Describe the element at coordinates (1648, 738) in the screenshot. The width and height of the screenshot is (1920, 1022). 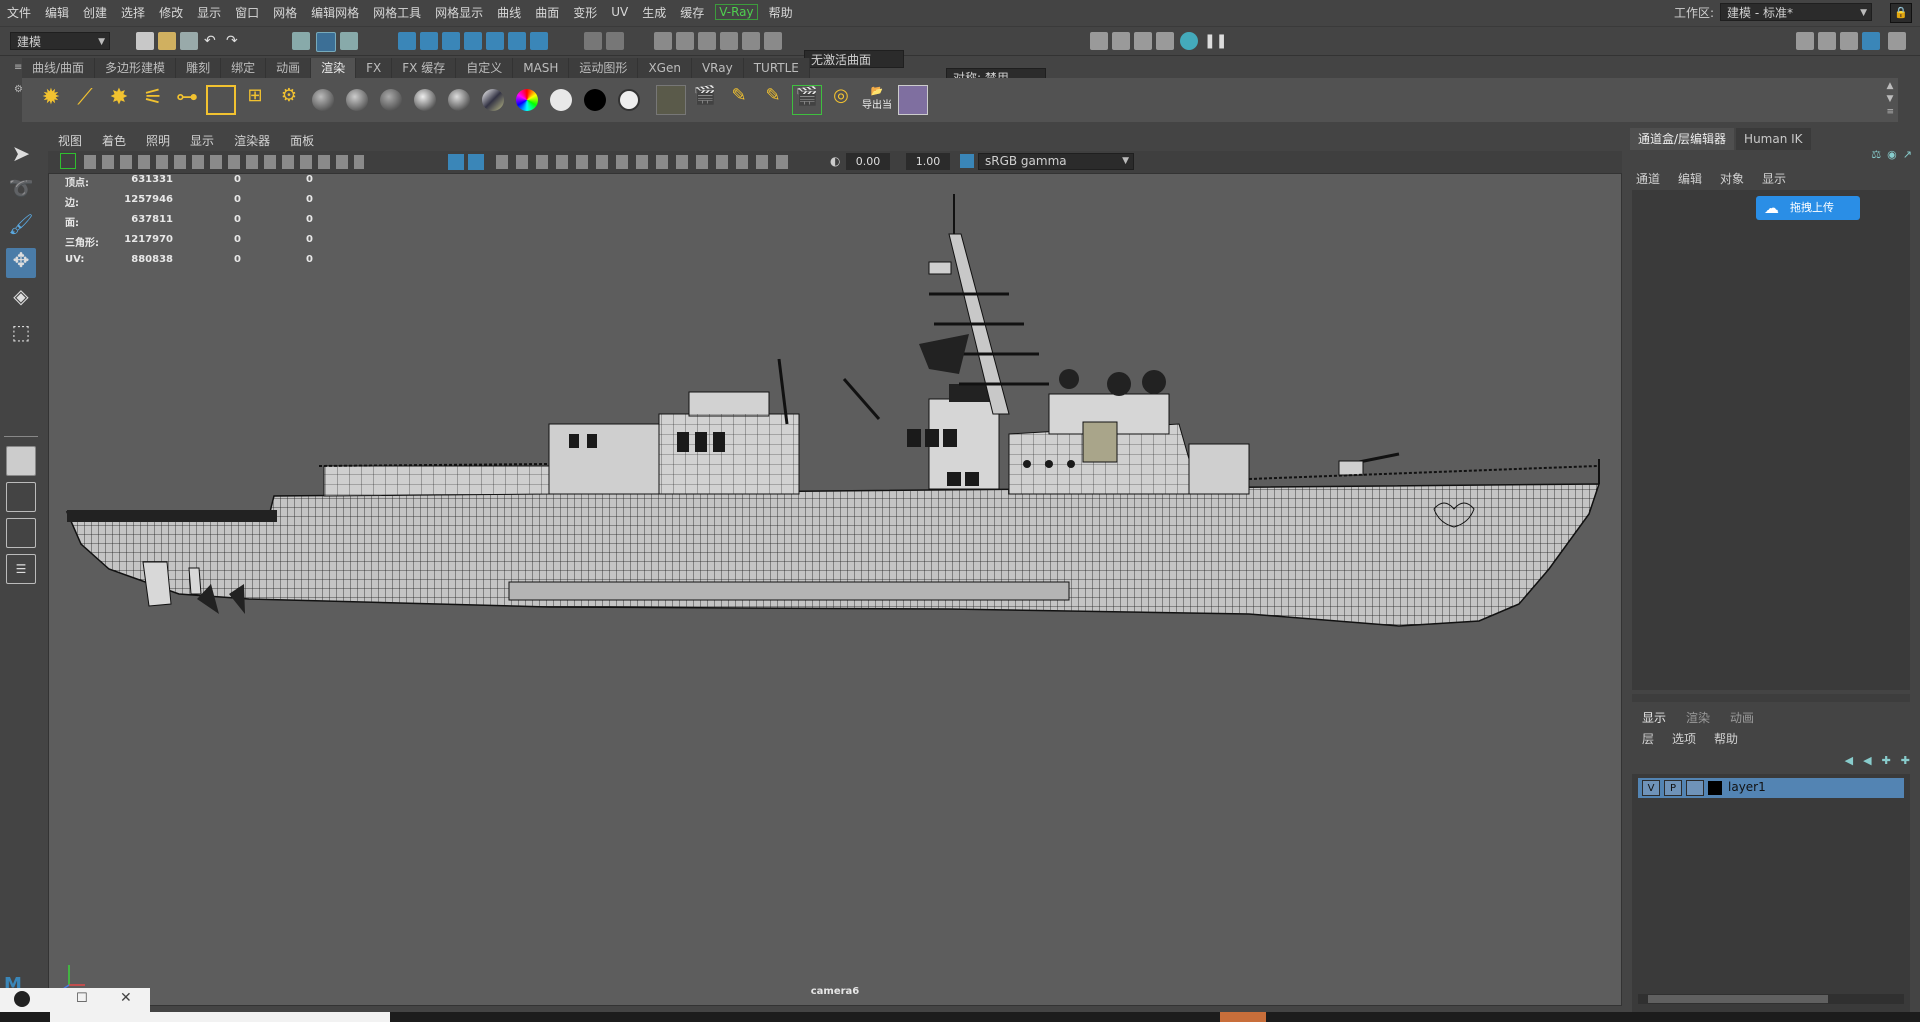
I see `layer-menu-item: 层` at that location.